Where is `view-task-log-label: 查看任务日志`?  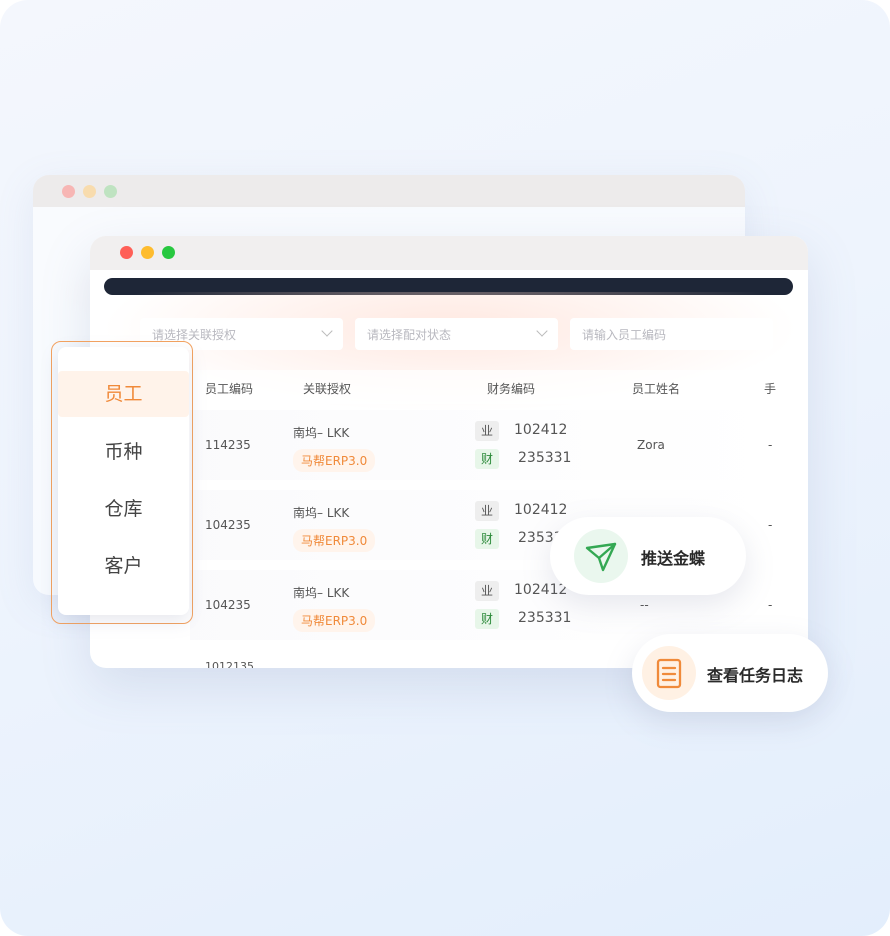 view-task-log-label: 查看任务日志 is located at coordinates (755, 675).